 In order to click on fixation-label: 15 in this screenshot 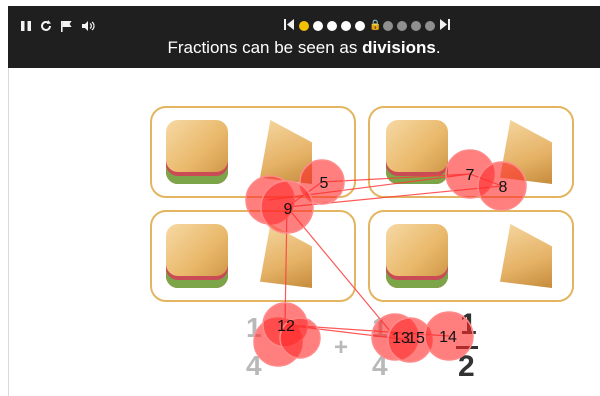, I will do `click(416, 338)`.